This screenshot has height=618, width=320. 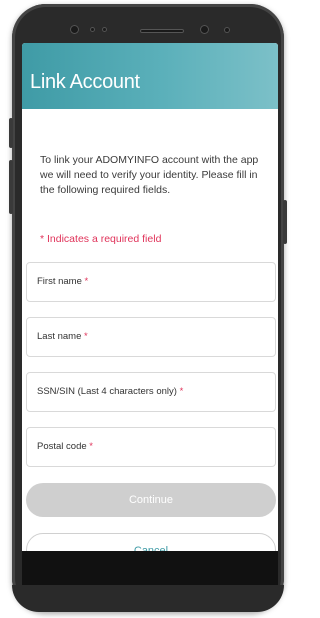 I want to click on power-button, so click(x=285, y=222).